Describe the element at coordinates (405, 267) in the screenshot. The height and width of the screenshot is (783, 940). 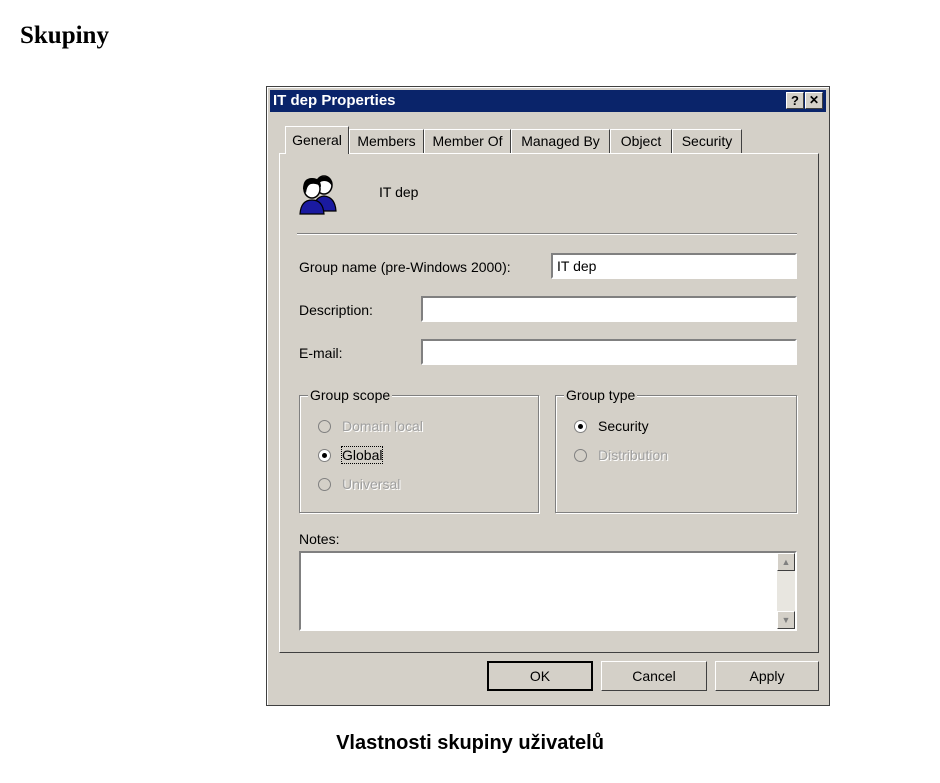
I see `group-name-label: Group name (pre-Windows 2000):` at that location.